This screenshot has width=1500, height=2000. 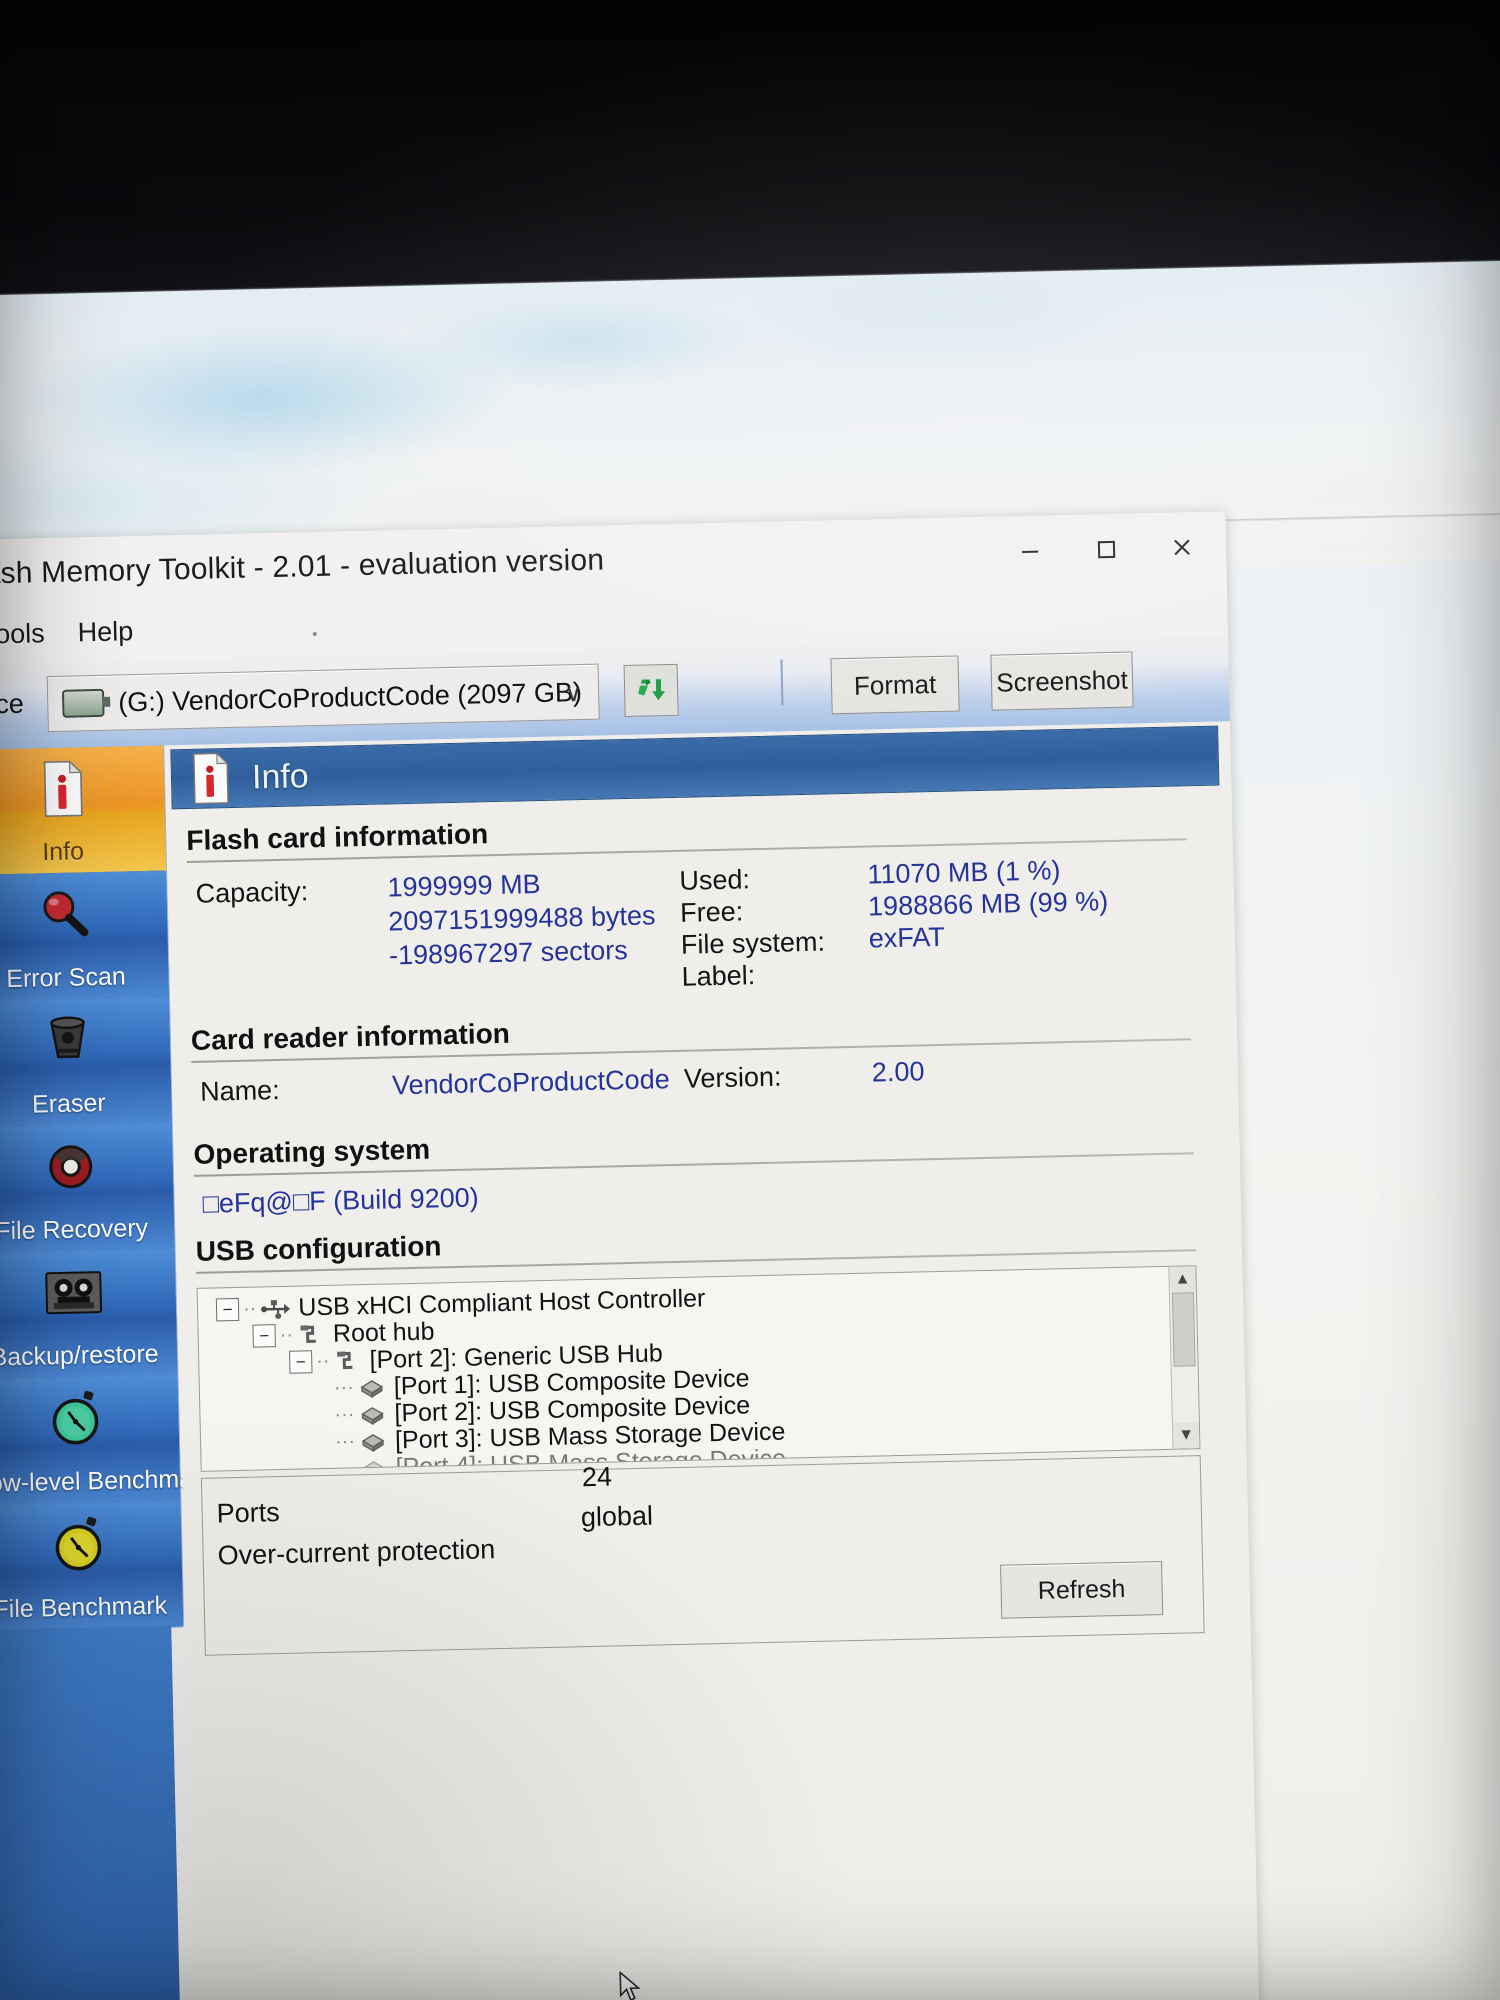 I want to click on sidebar-item-error-scan: Error Scan, so click(x=84, y=937).